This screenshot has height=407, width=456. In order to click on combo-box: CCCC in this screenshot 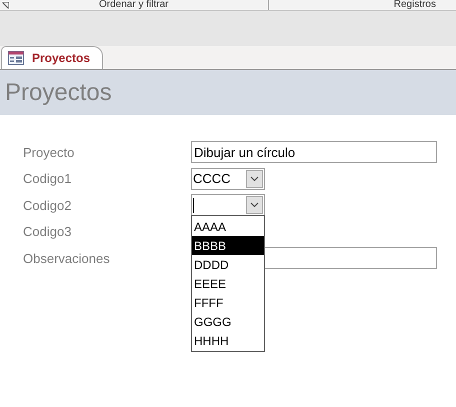, I will do `click(228, 179)`.